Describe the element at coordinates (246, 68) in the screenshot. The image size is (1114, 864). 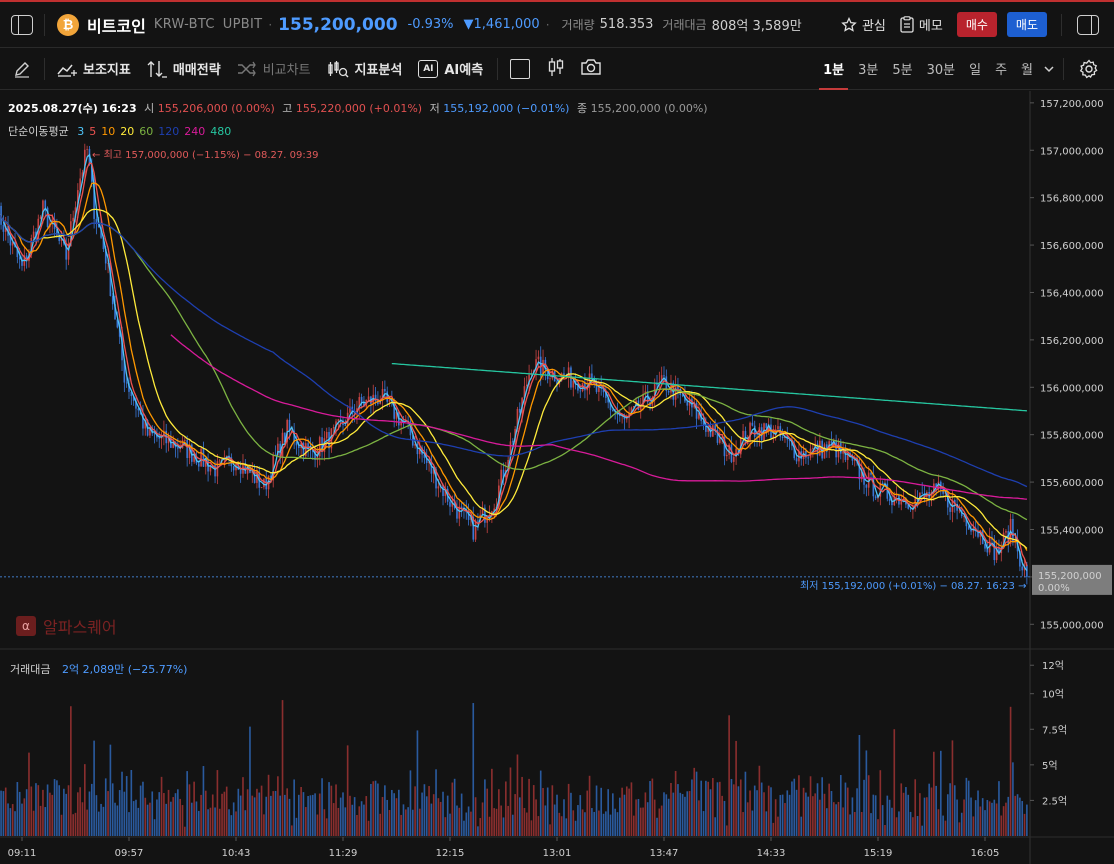
I see `shuffle-icon` at that location.